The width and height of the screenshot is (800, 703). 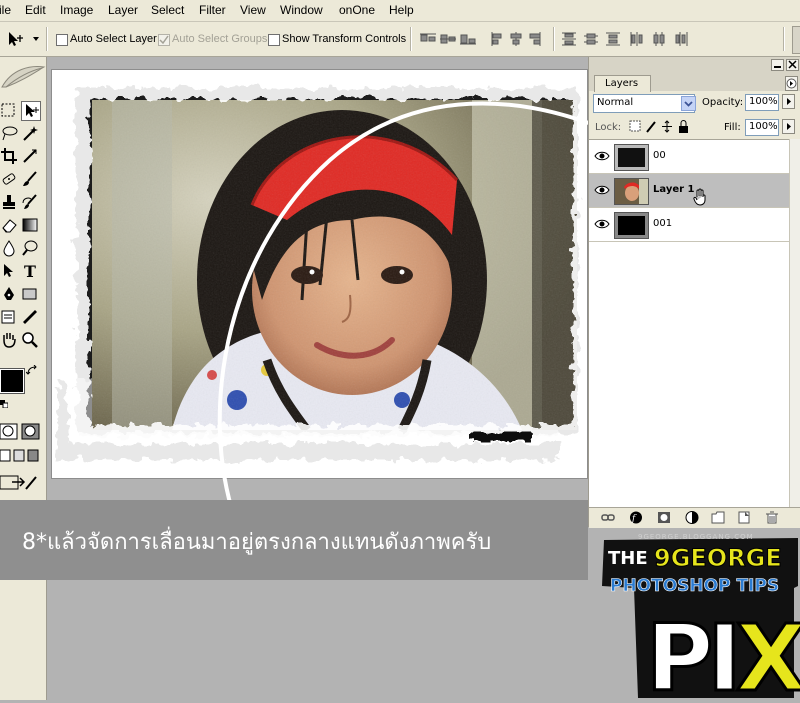 I want to click on layer-mask-icon, so click(x=664, y=517).